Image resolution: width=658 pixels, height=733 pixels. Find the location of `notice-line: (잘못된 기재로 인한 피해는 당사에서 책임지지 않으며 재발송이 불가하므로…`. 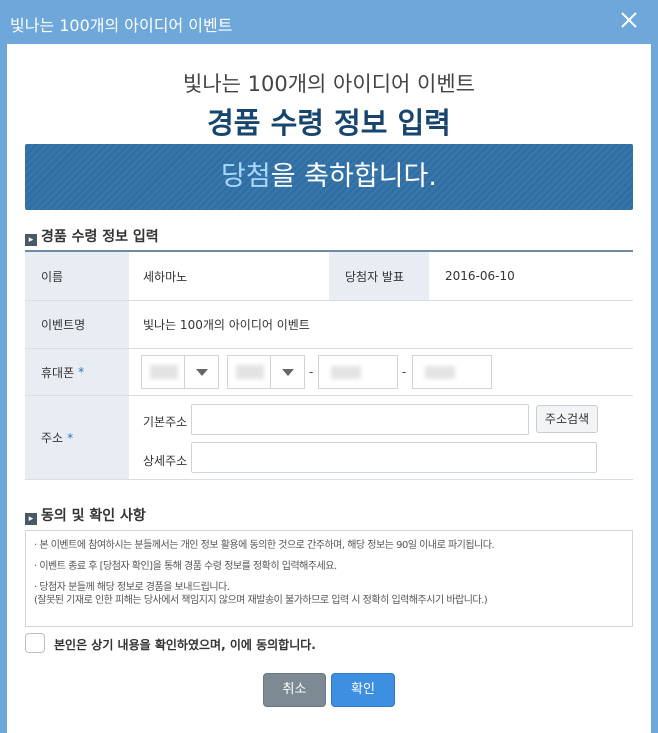

notice-line: (잘못된 기재로 인한 피해는 당사에서 책임지지 않으며 재발송이 불가하므로… is located at coordinates (261, 600).